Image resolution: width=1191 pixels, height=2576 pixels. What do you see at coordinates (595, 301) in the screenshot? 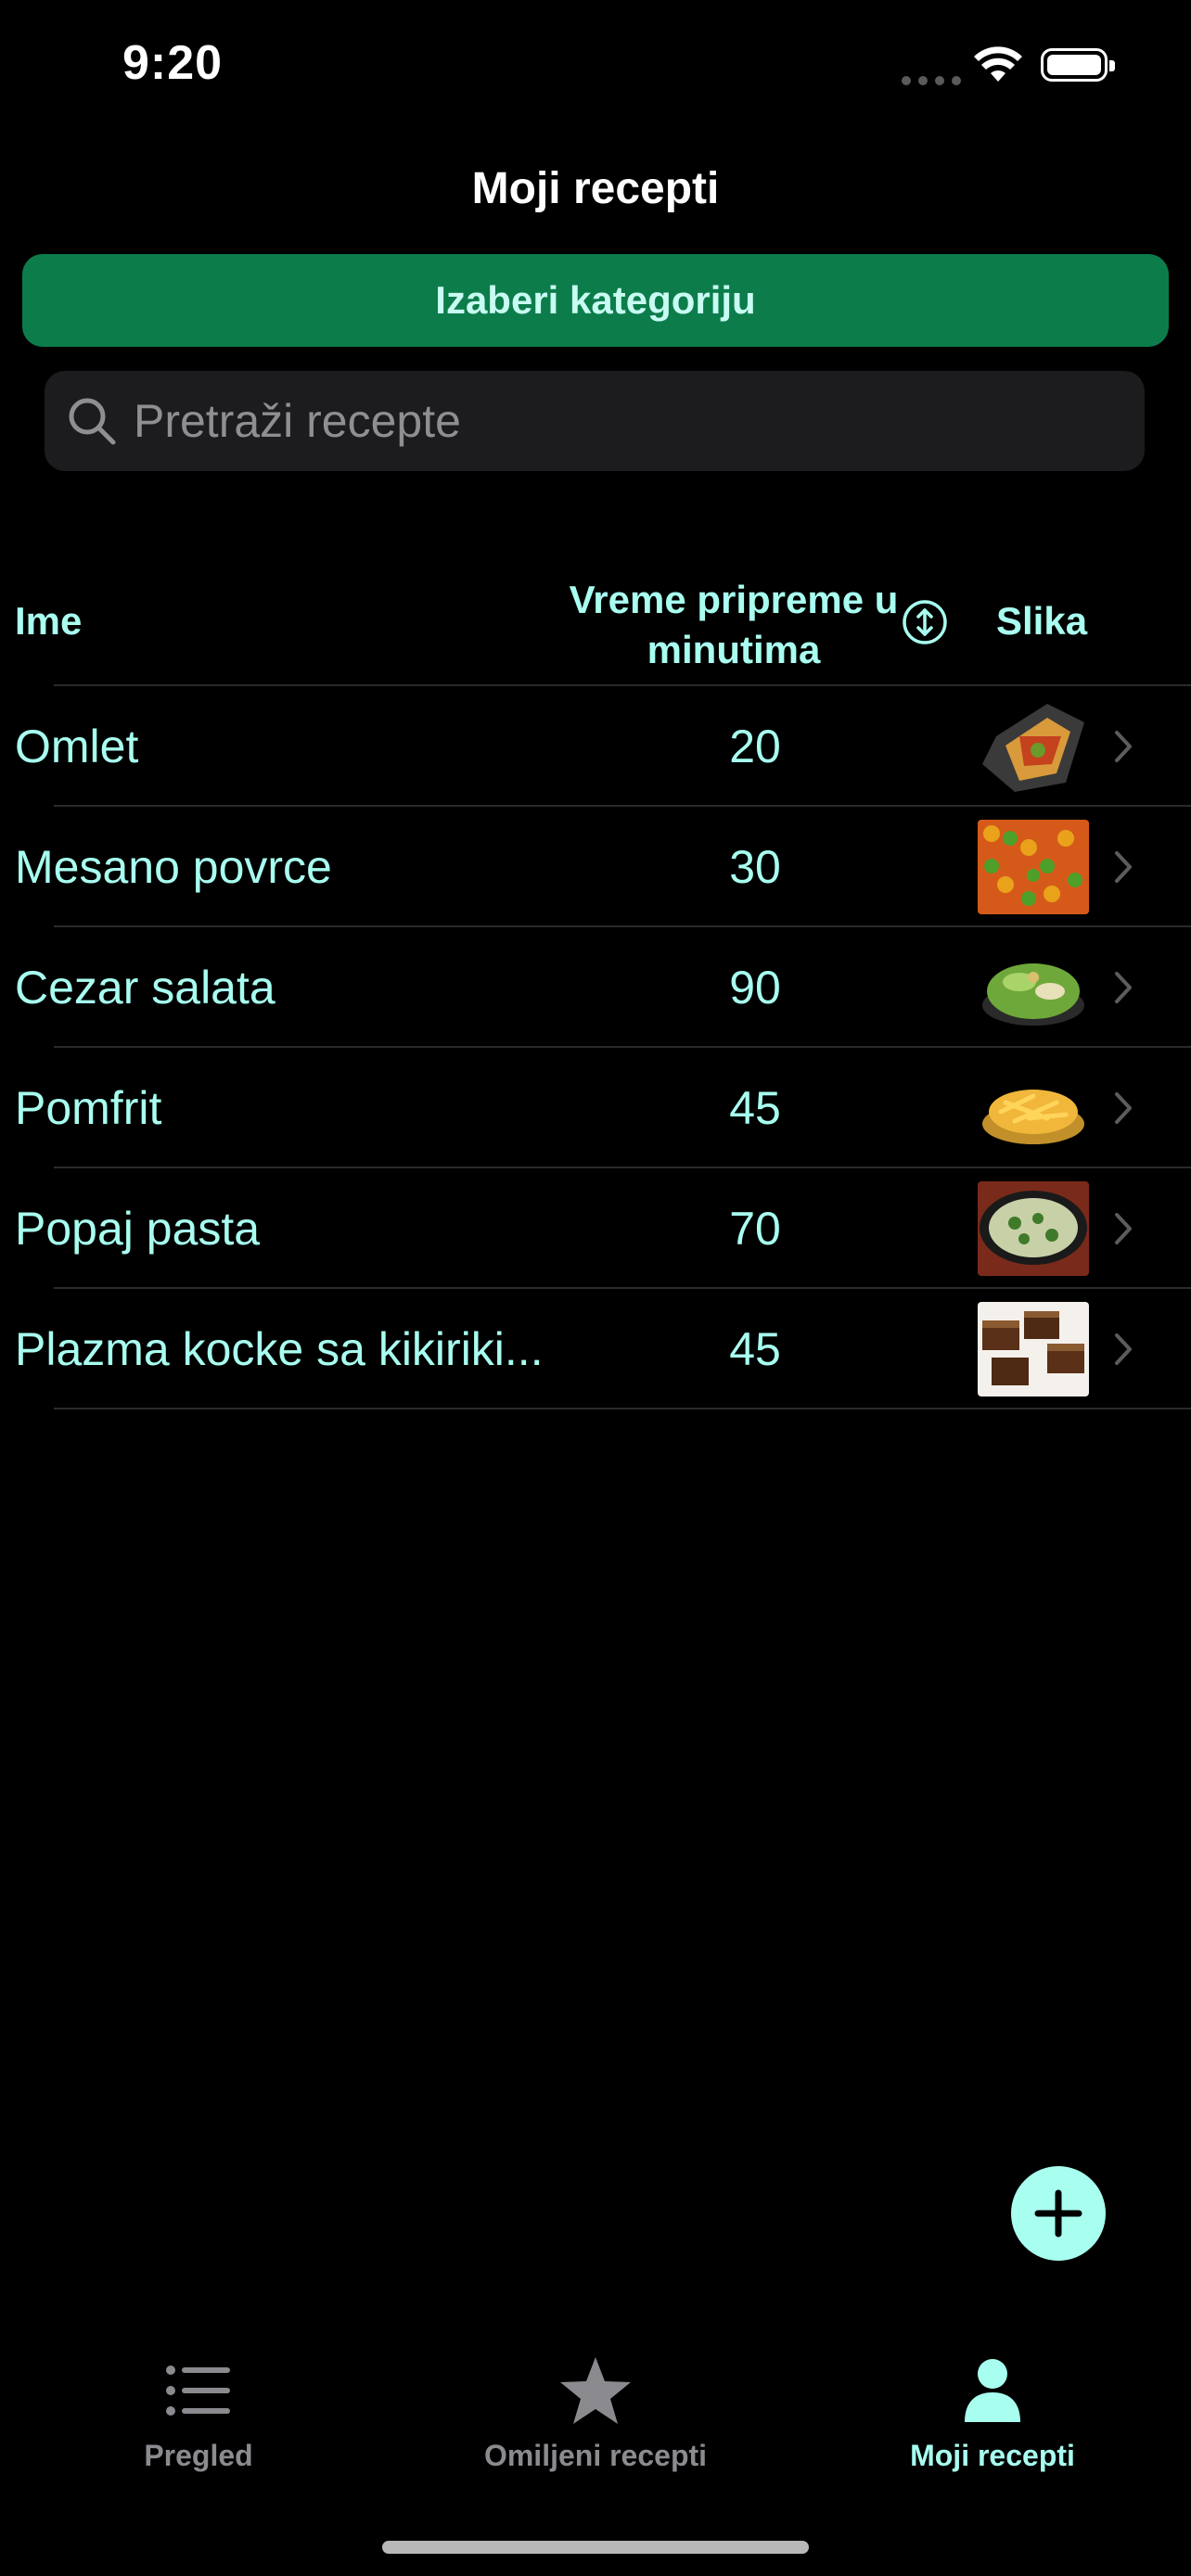
I see `choose-category-button: Izaberi kategoriju` at bounding box center [595, 301].